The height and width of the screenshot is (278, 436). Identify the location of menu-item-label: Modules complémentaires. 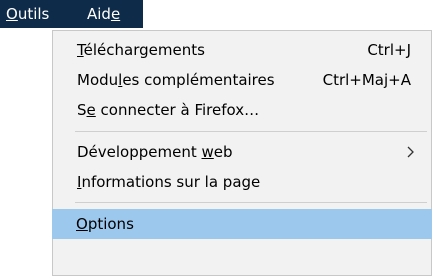
(176, 80).